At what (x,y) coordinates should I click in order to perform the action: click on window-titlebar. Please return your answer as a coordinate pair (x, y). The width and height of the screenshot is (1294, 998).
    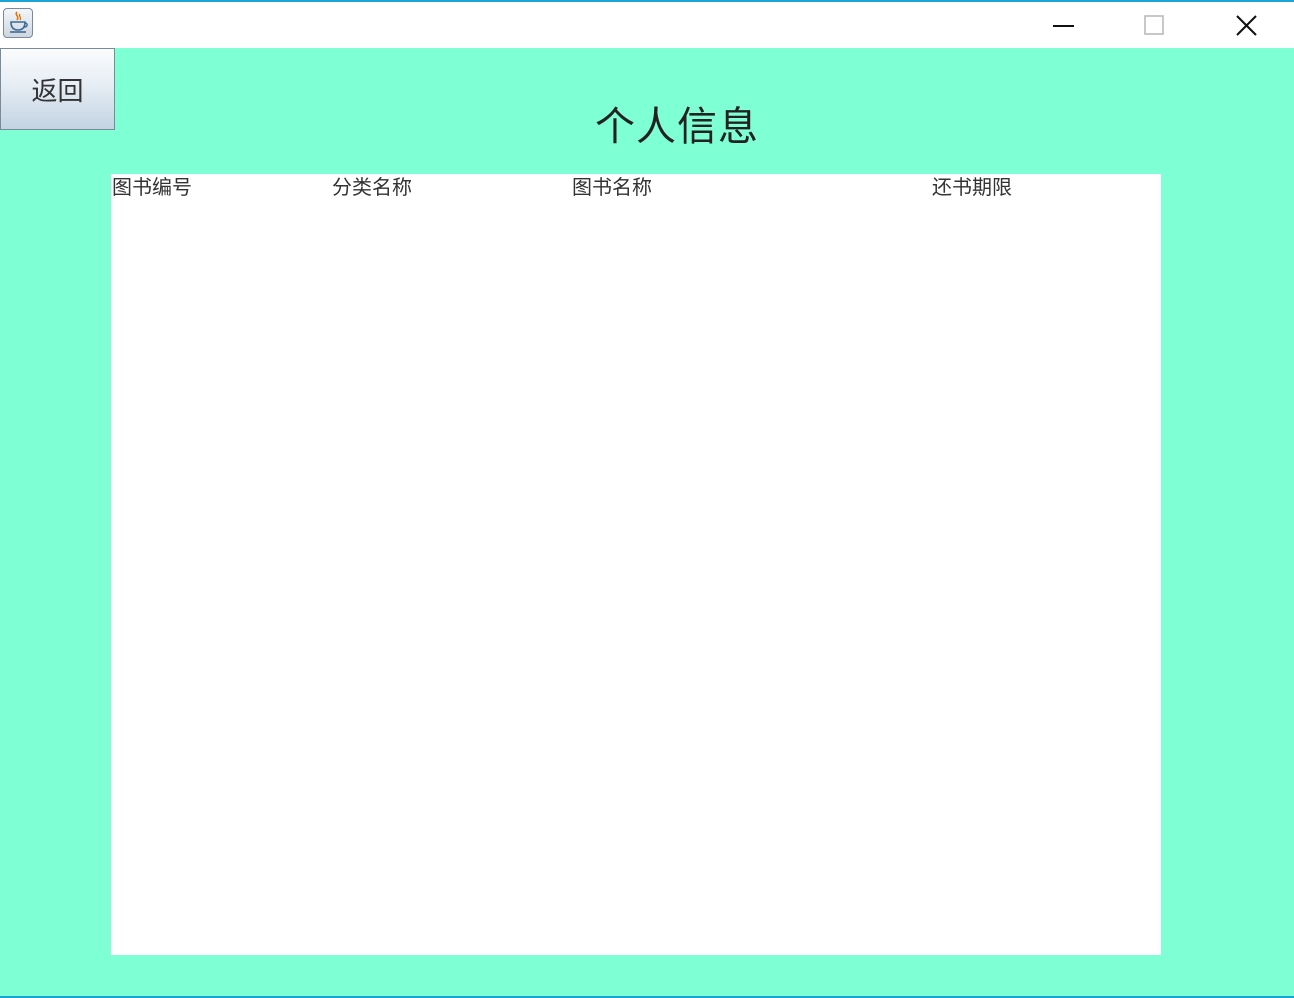
    Looking at the image, I should click on (647, 25).